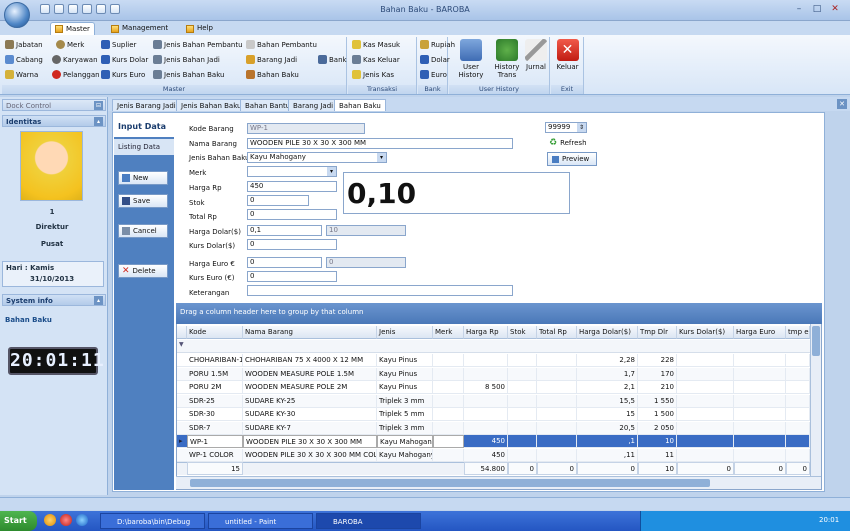 The width and height of the screenshot is (850, 531). I want to click on ribbon-user-history: User History, so click(471, 59).